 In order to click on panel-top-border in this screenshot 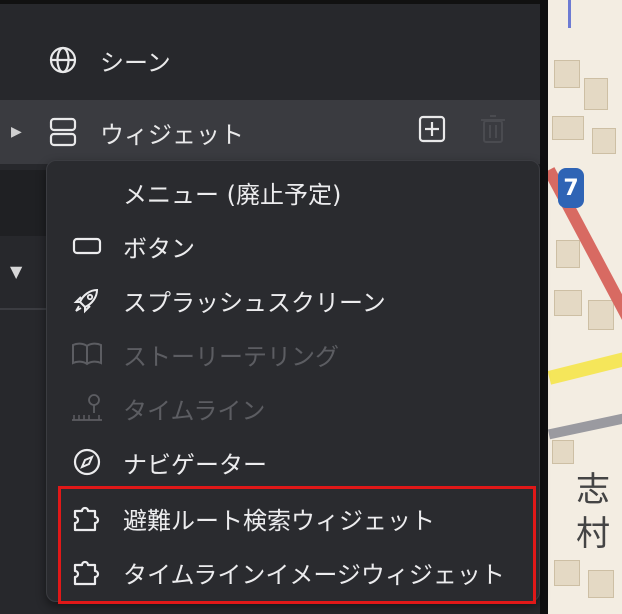, I will do `click(274, 2)`.